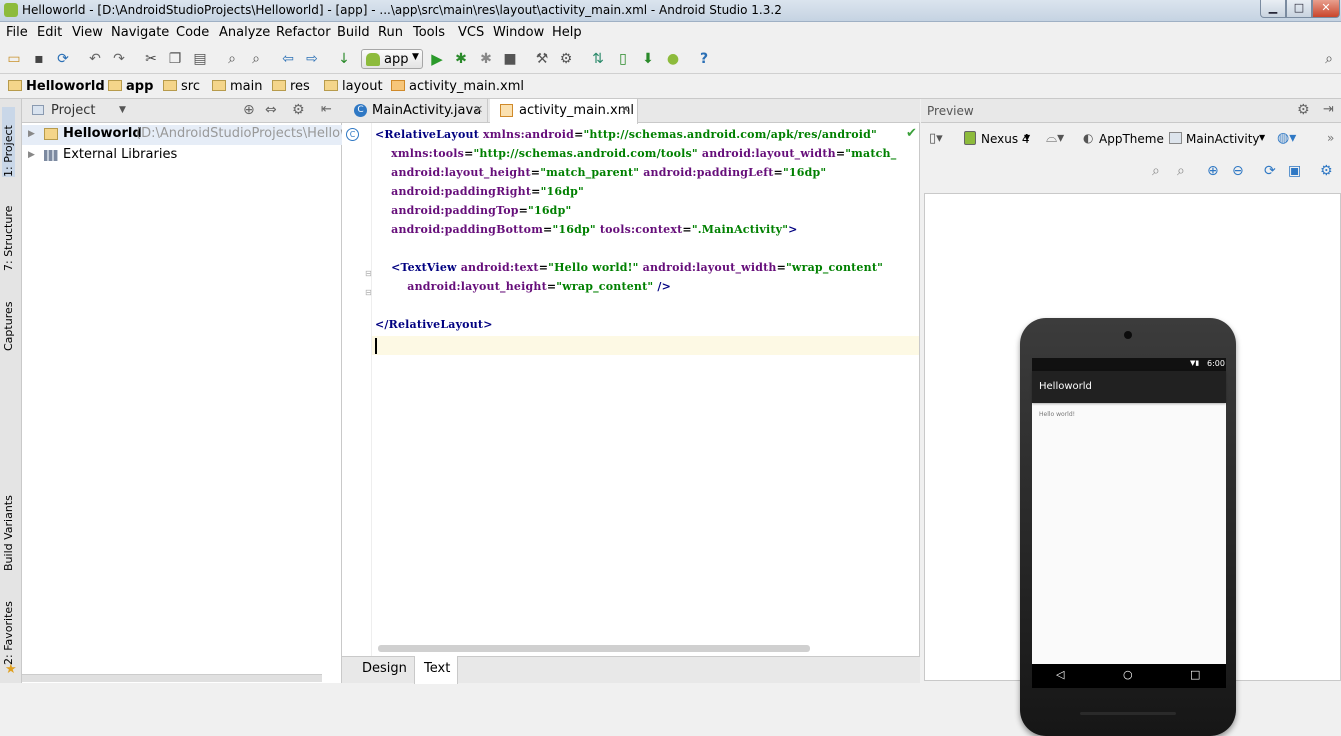 The image size is (1341, 736). What do you see at coordinates (518, 32) in the screenshot?
I see `menu-window: Window` at bounding box center [518, 32].